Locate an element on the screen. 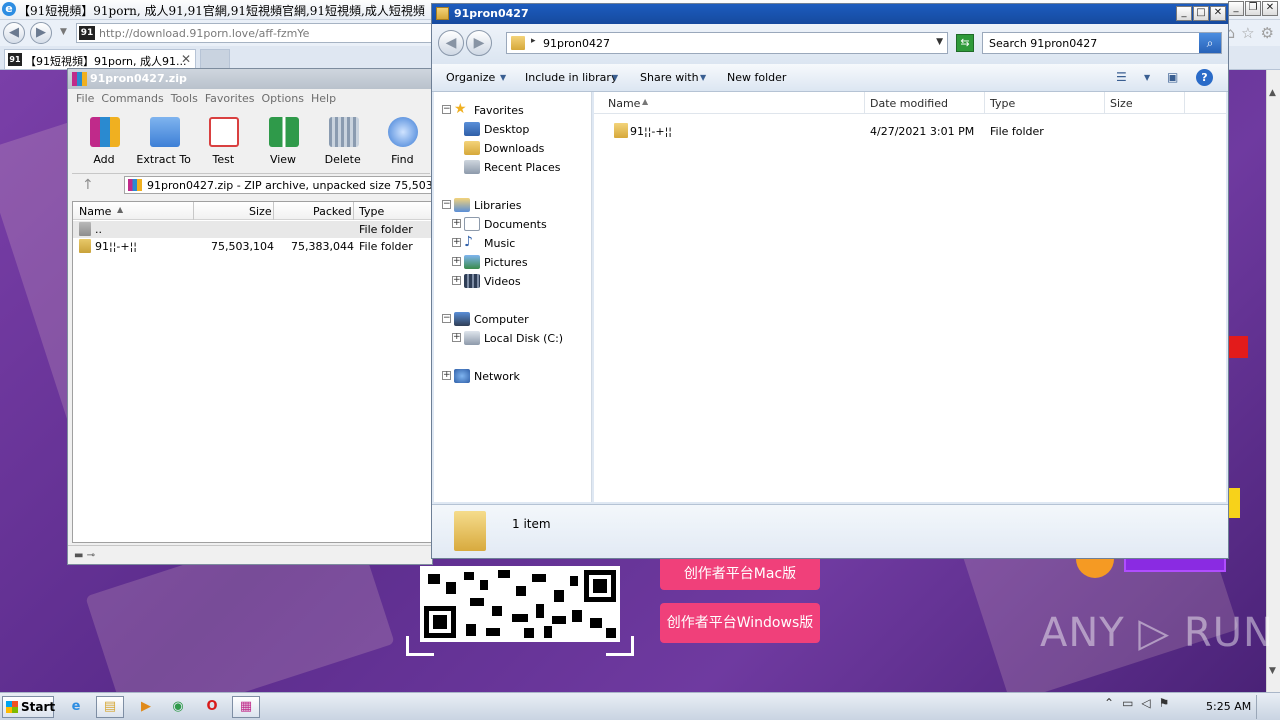 This screenshot has height=720, width=1280. view-options-icon: ☰ is located at coordinates (1121, 77).